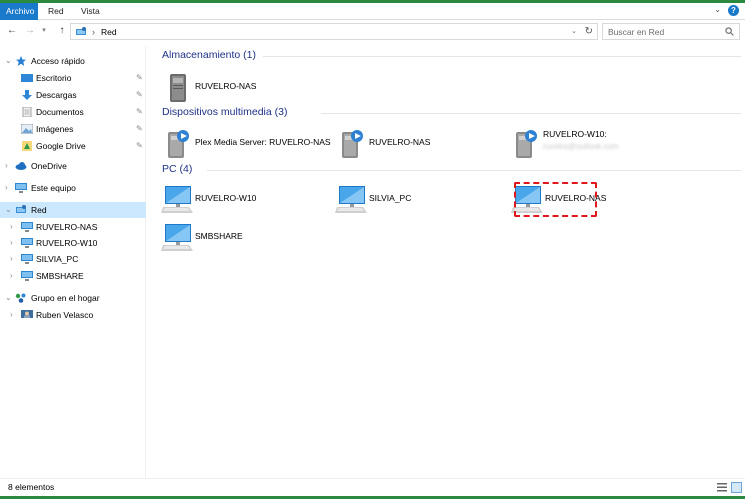 The image size is (745, 499). Describe the element at coordinates (27, 146) in the screenshot. I see `google-drive-icon` at that location.